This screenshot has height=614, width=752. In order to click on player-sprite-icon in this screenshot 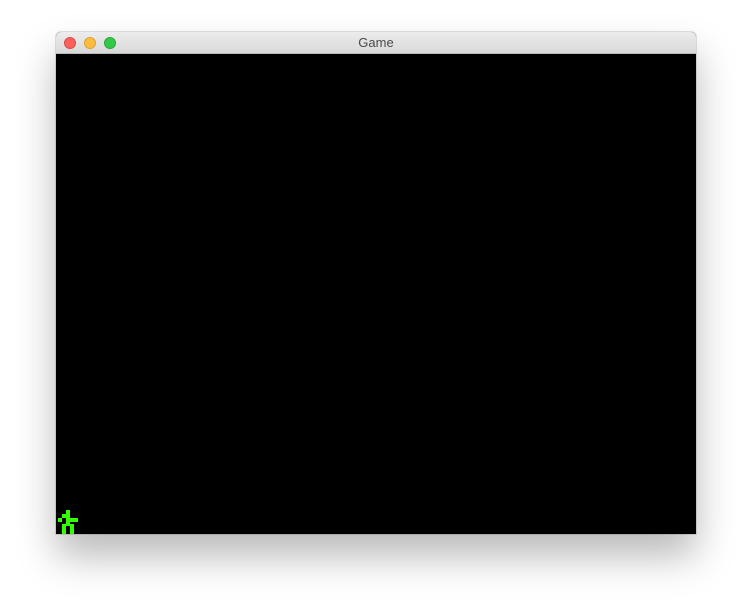, I will do `click(68, 522)`.